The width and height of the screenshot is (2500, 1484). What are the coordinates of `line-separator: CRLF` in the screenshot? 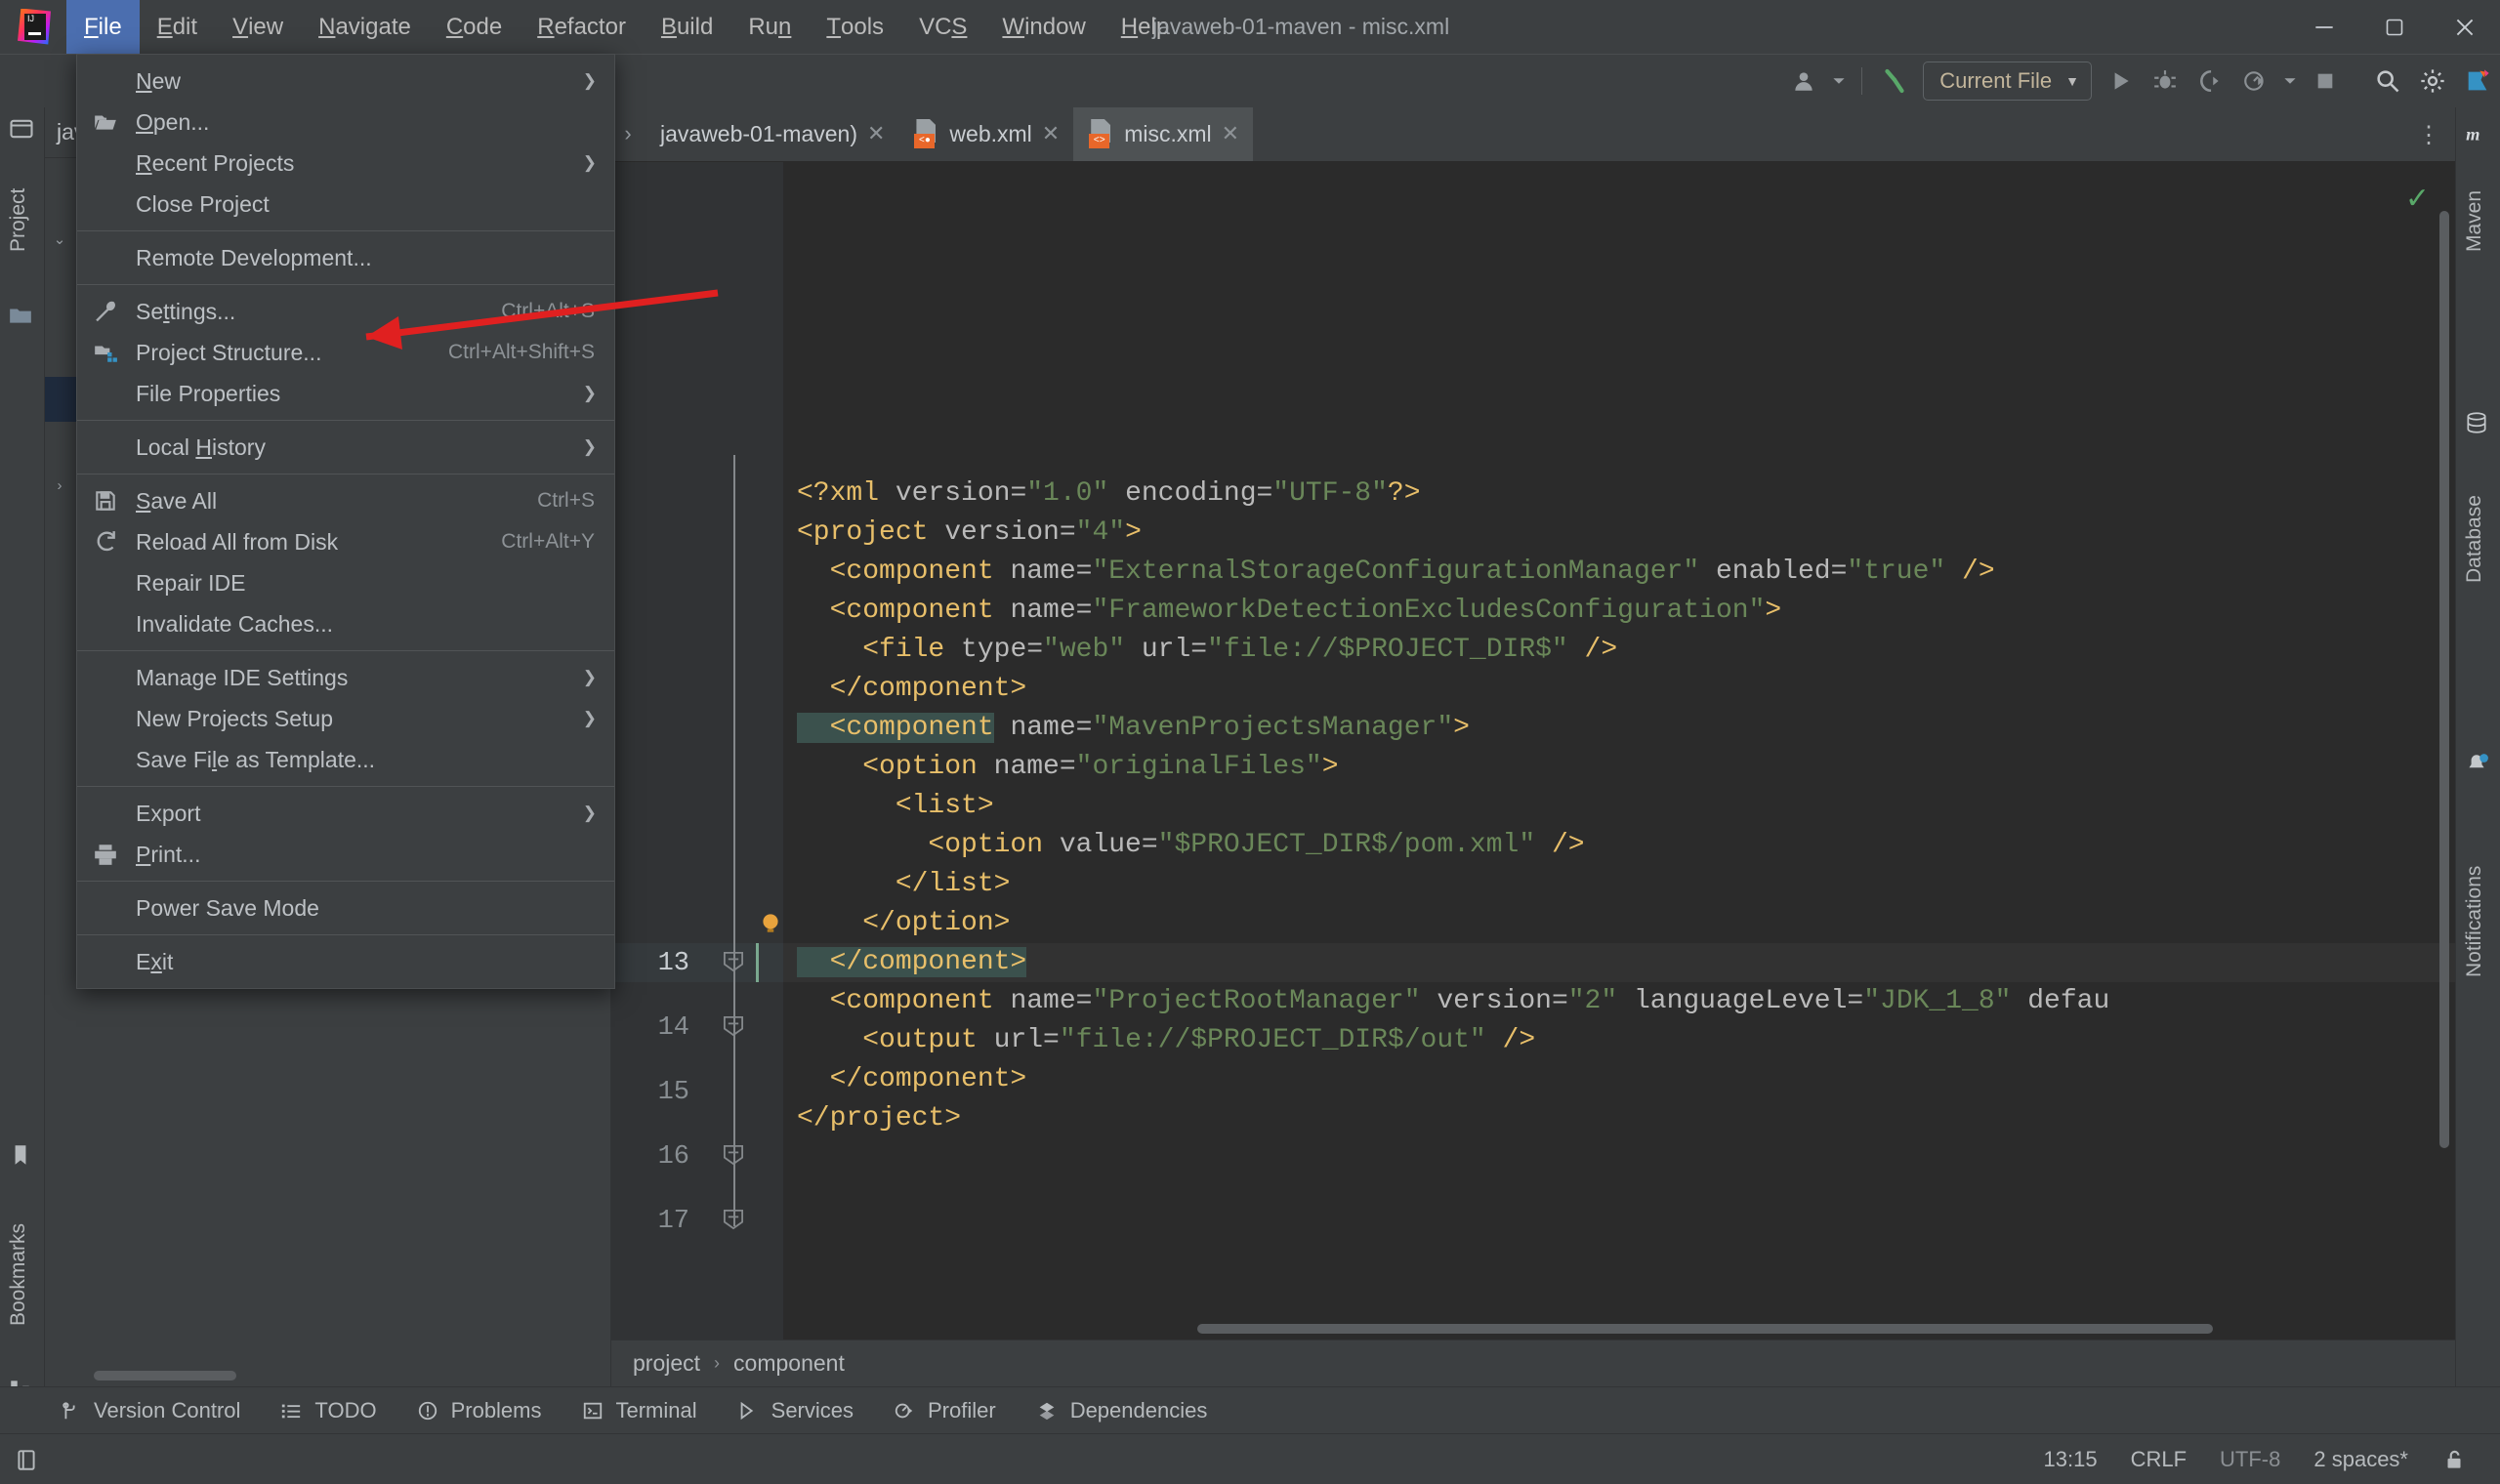 It's located at (2159, 1460).